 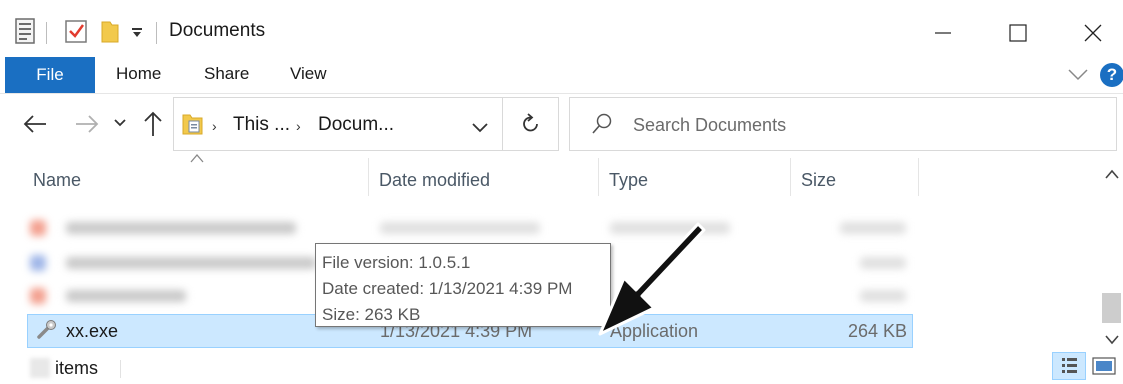 What do you see at coordinates (57, 180) in the screenshot?
I see `column-header-name: Name` at bounding box center [57, 180].